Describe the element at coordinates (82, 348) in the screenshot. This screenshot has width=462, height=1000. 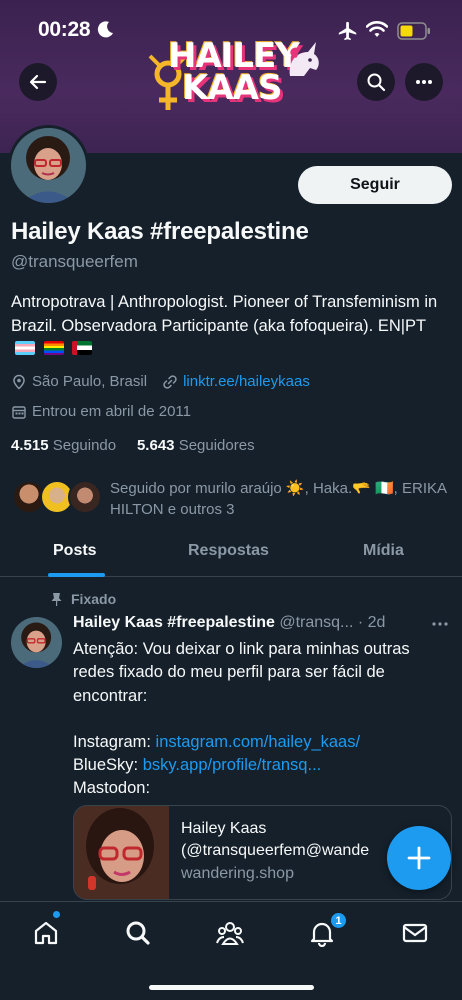
I see `uae-flag-icon` at that location.